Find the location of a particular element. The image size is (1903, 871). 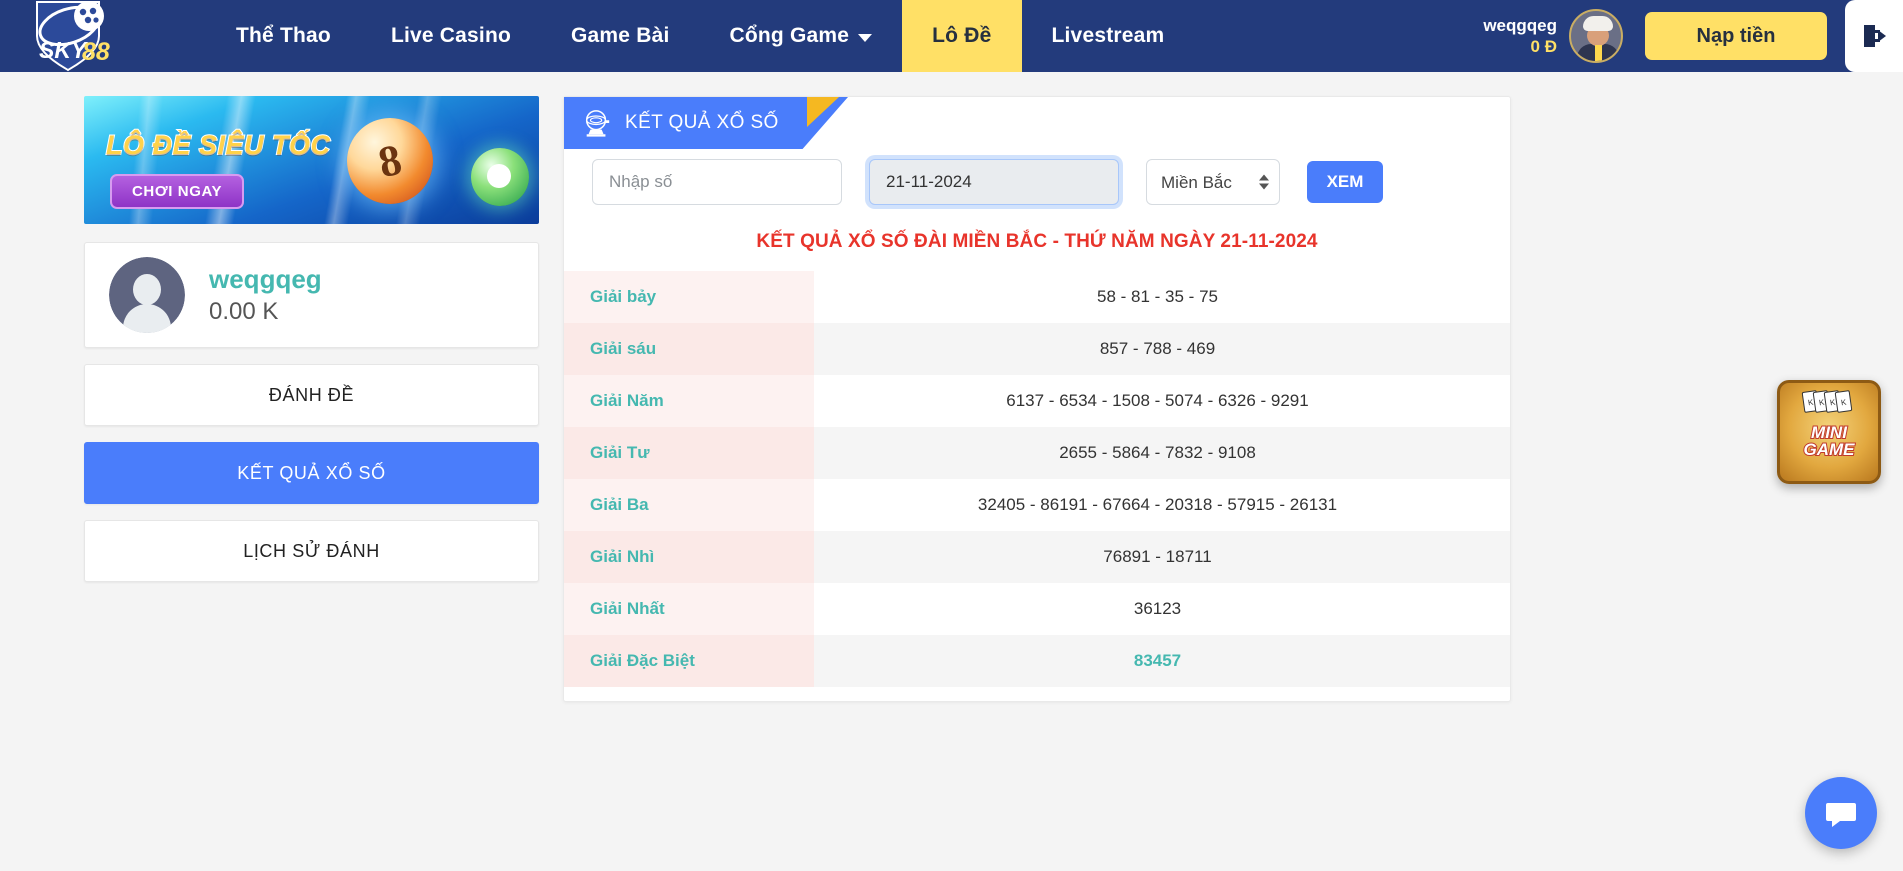

panel-header-ribbon: KẾT QUẢ XỔ SỐ is located at coordinates (706, 123).